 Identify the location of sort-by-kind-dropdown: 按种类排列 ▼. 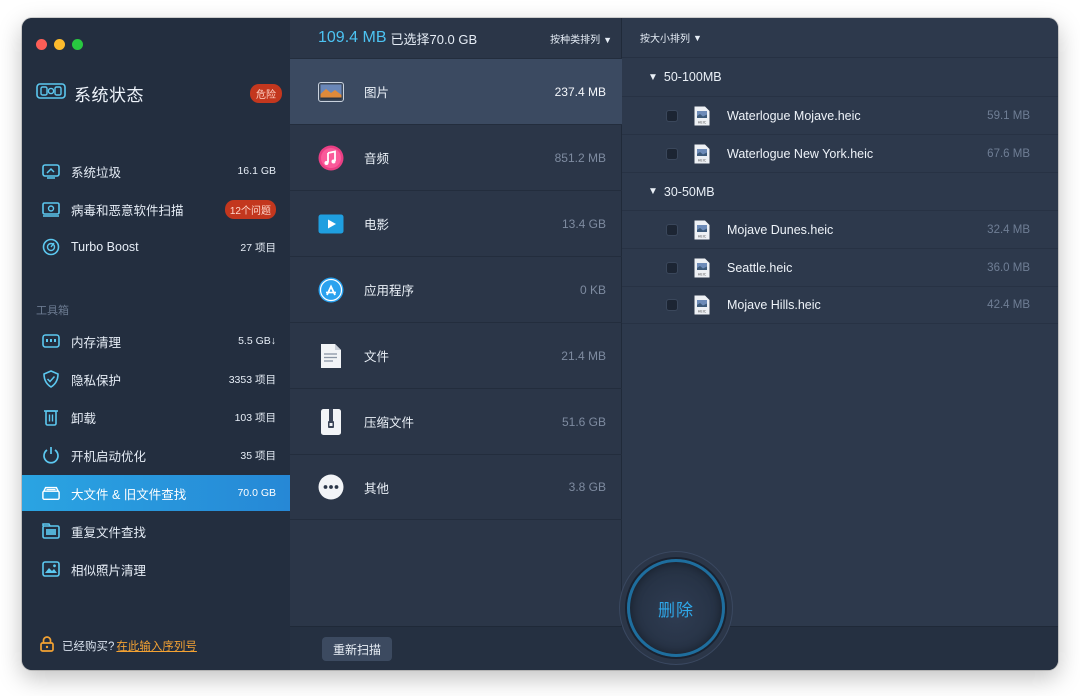
(581, 38).